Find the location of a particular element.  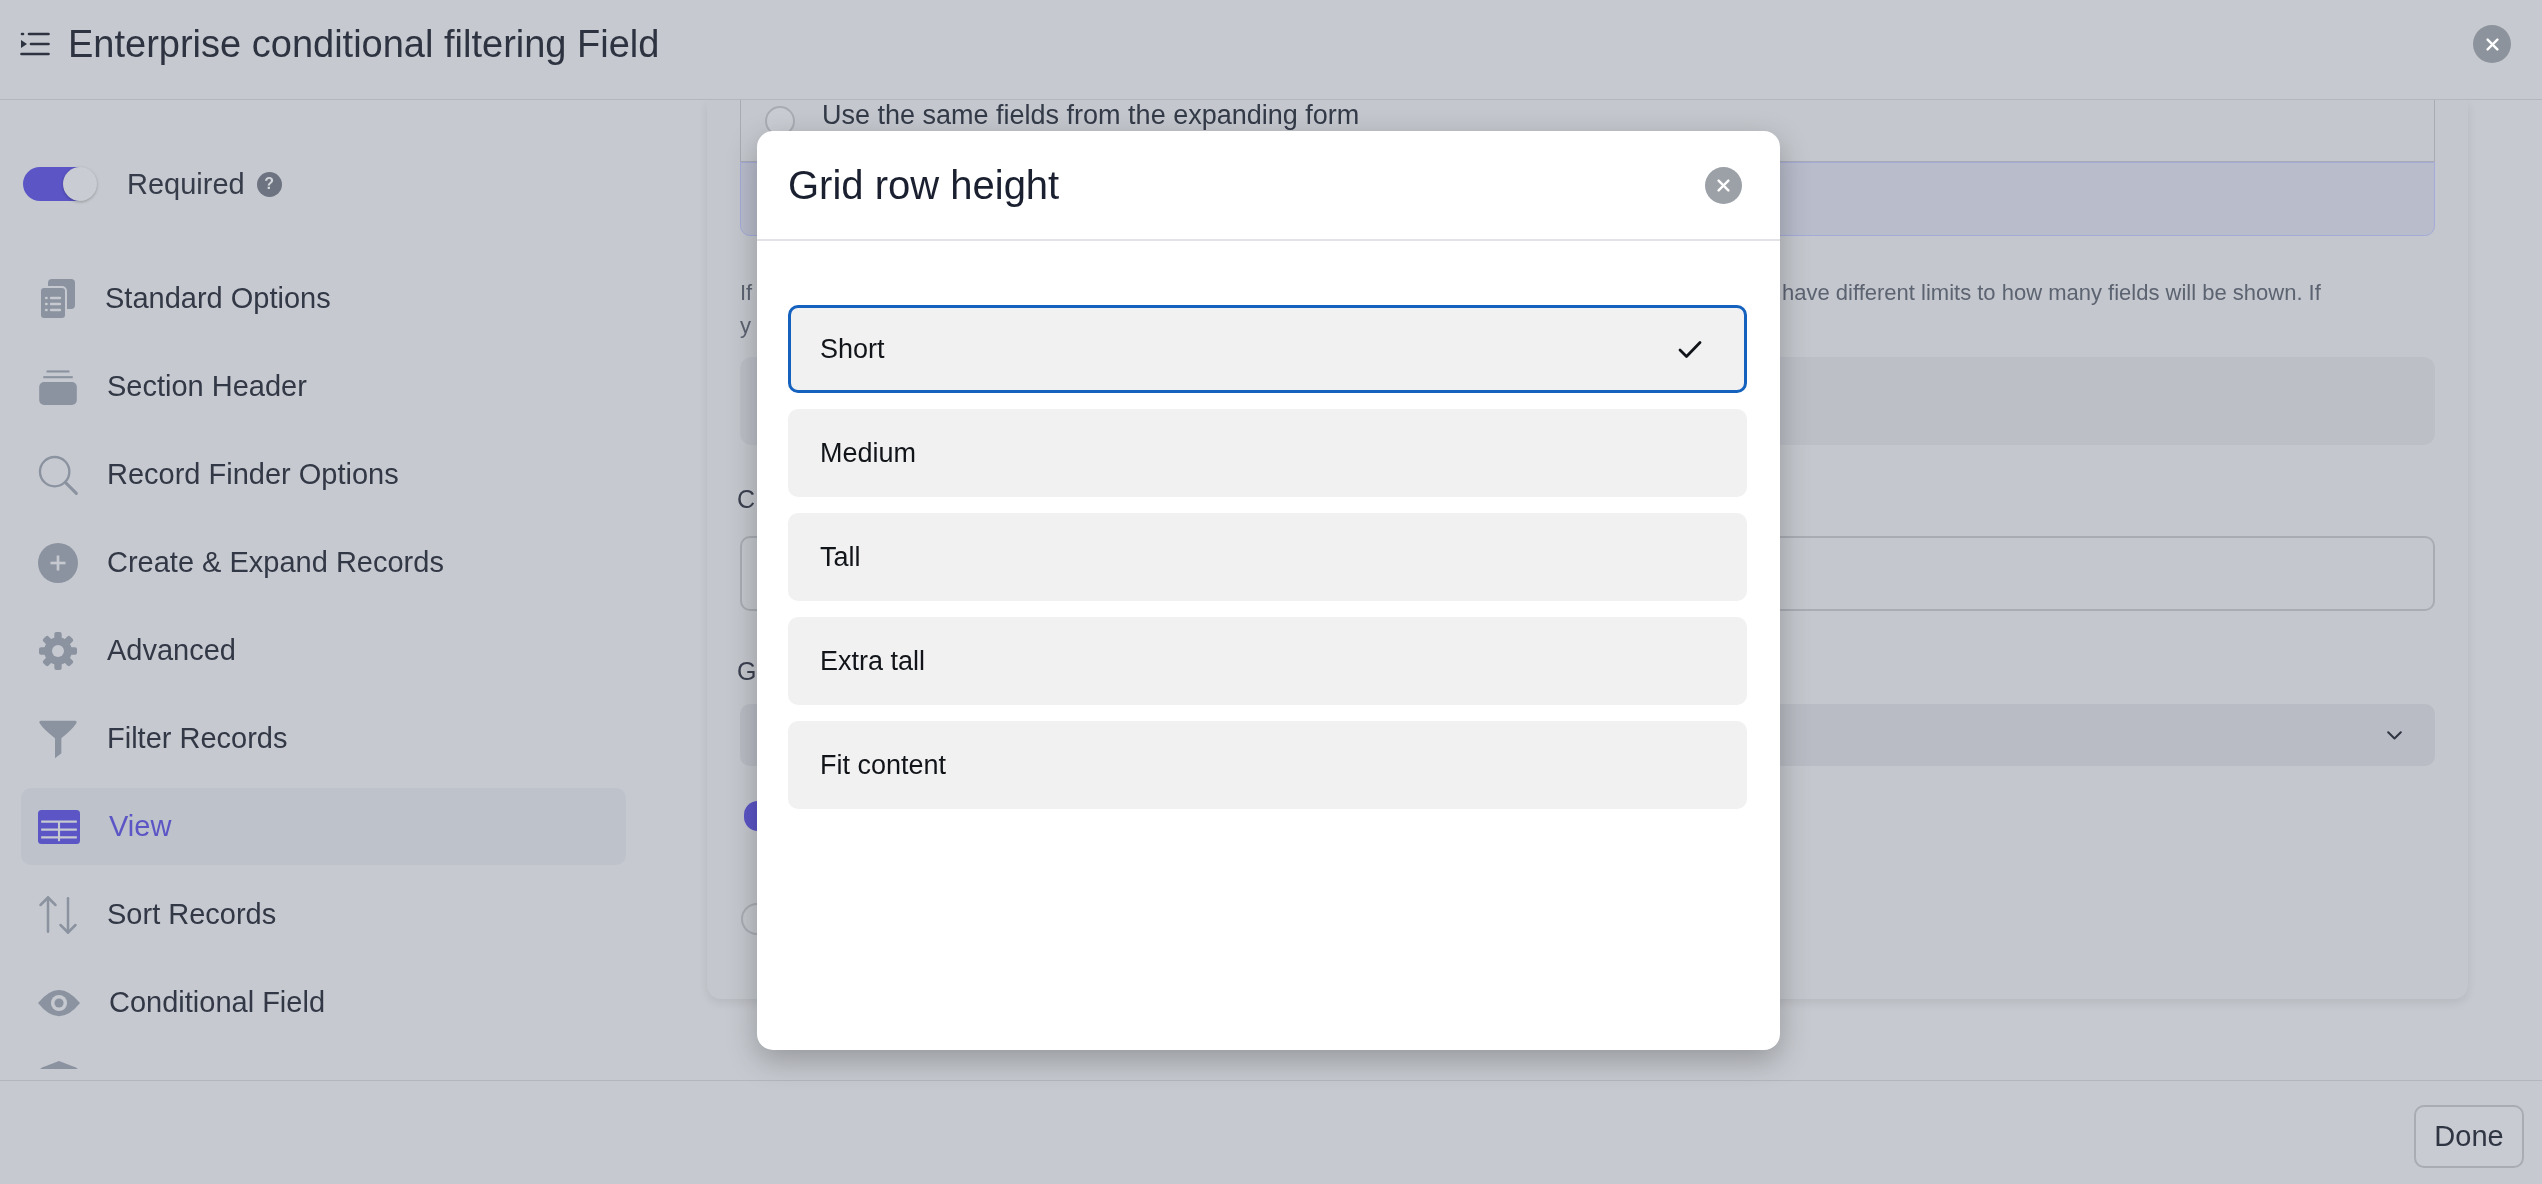

sidebar-item: Standard Options is located at coordinates (323, 298).